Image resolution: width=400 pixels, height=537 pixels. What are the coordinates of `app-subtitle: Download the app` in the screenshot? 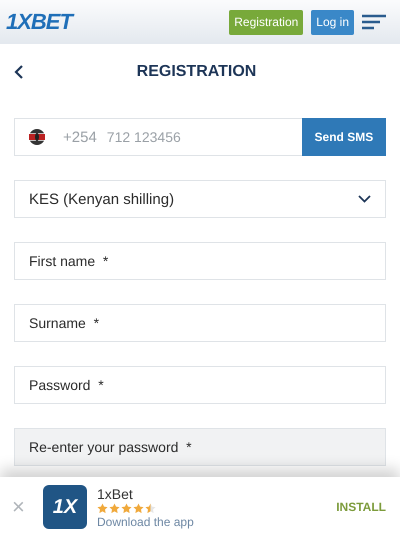 It's located at (146, 521).